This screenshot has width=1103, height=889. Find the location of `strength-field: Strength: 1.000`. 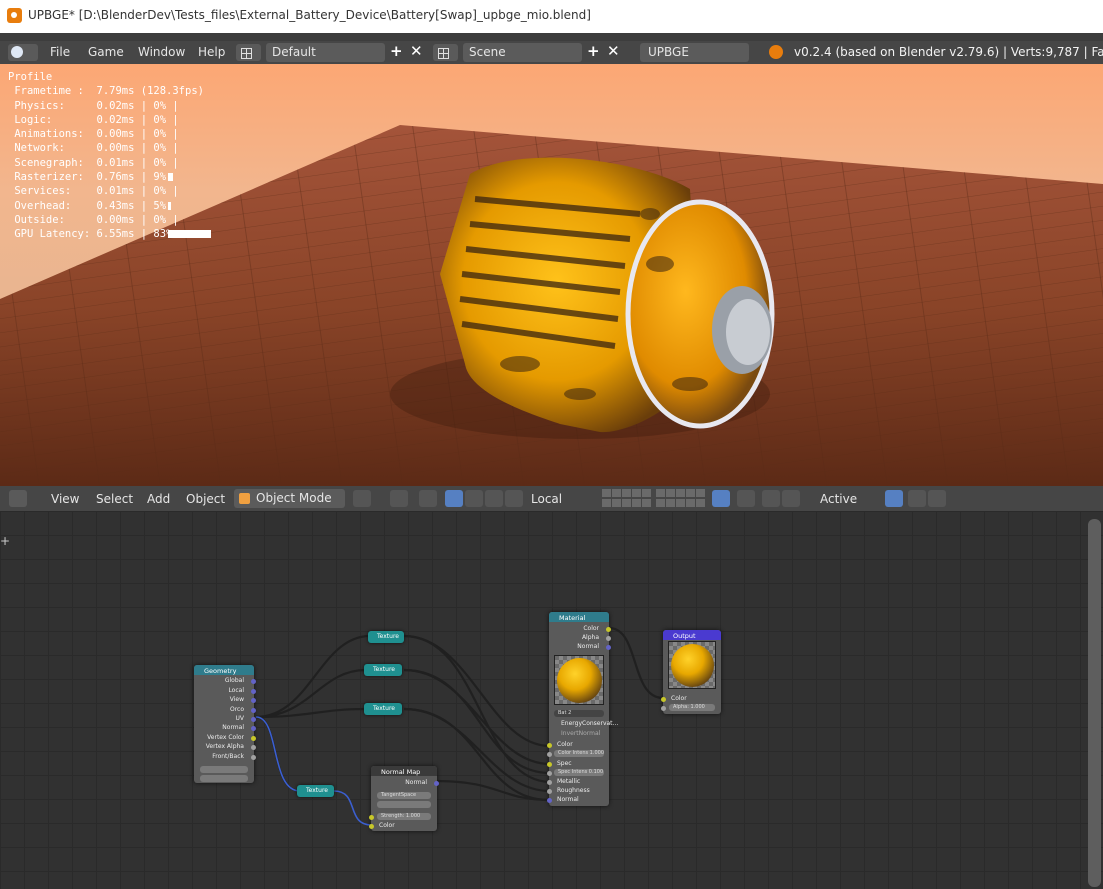

strength-field: Strength: 1.000 is located at coordinates (404, 816).